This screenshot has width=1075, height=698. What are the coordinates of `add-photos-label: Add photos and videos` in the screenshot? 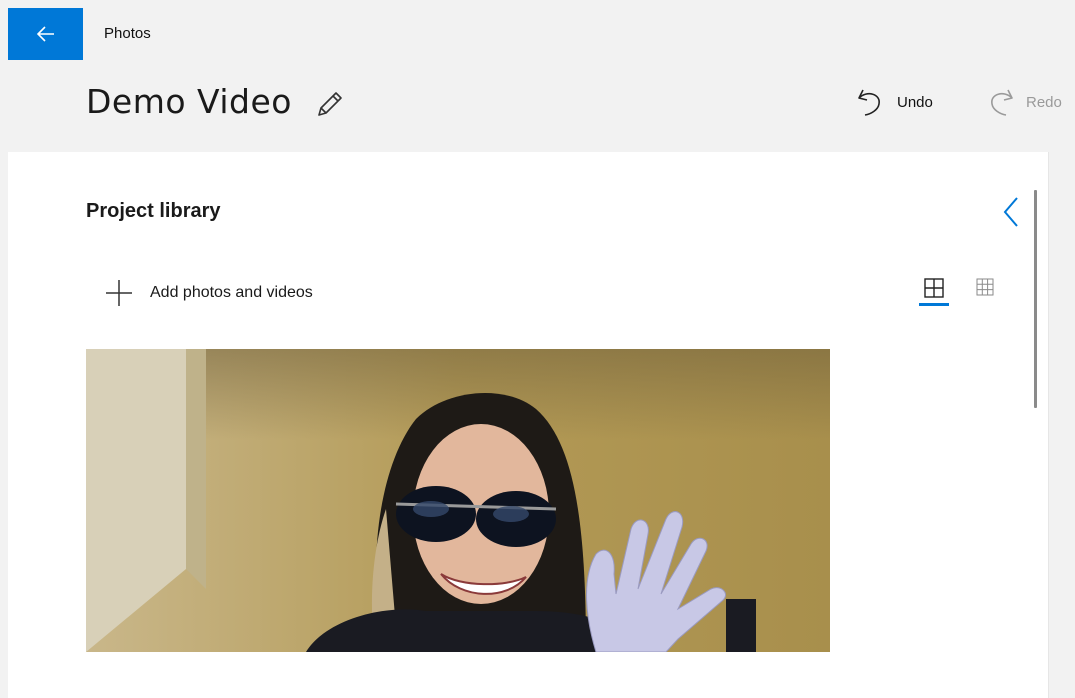 It's located at (231, 292).